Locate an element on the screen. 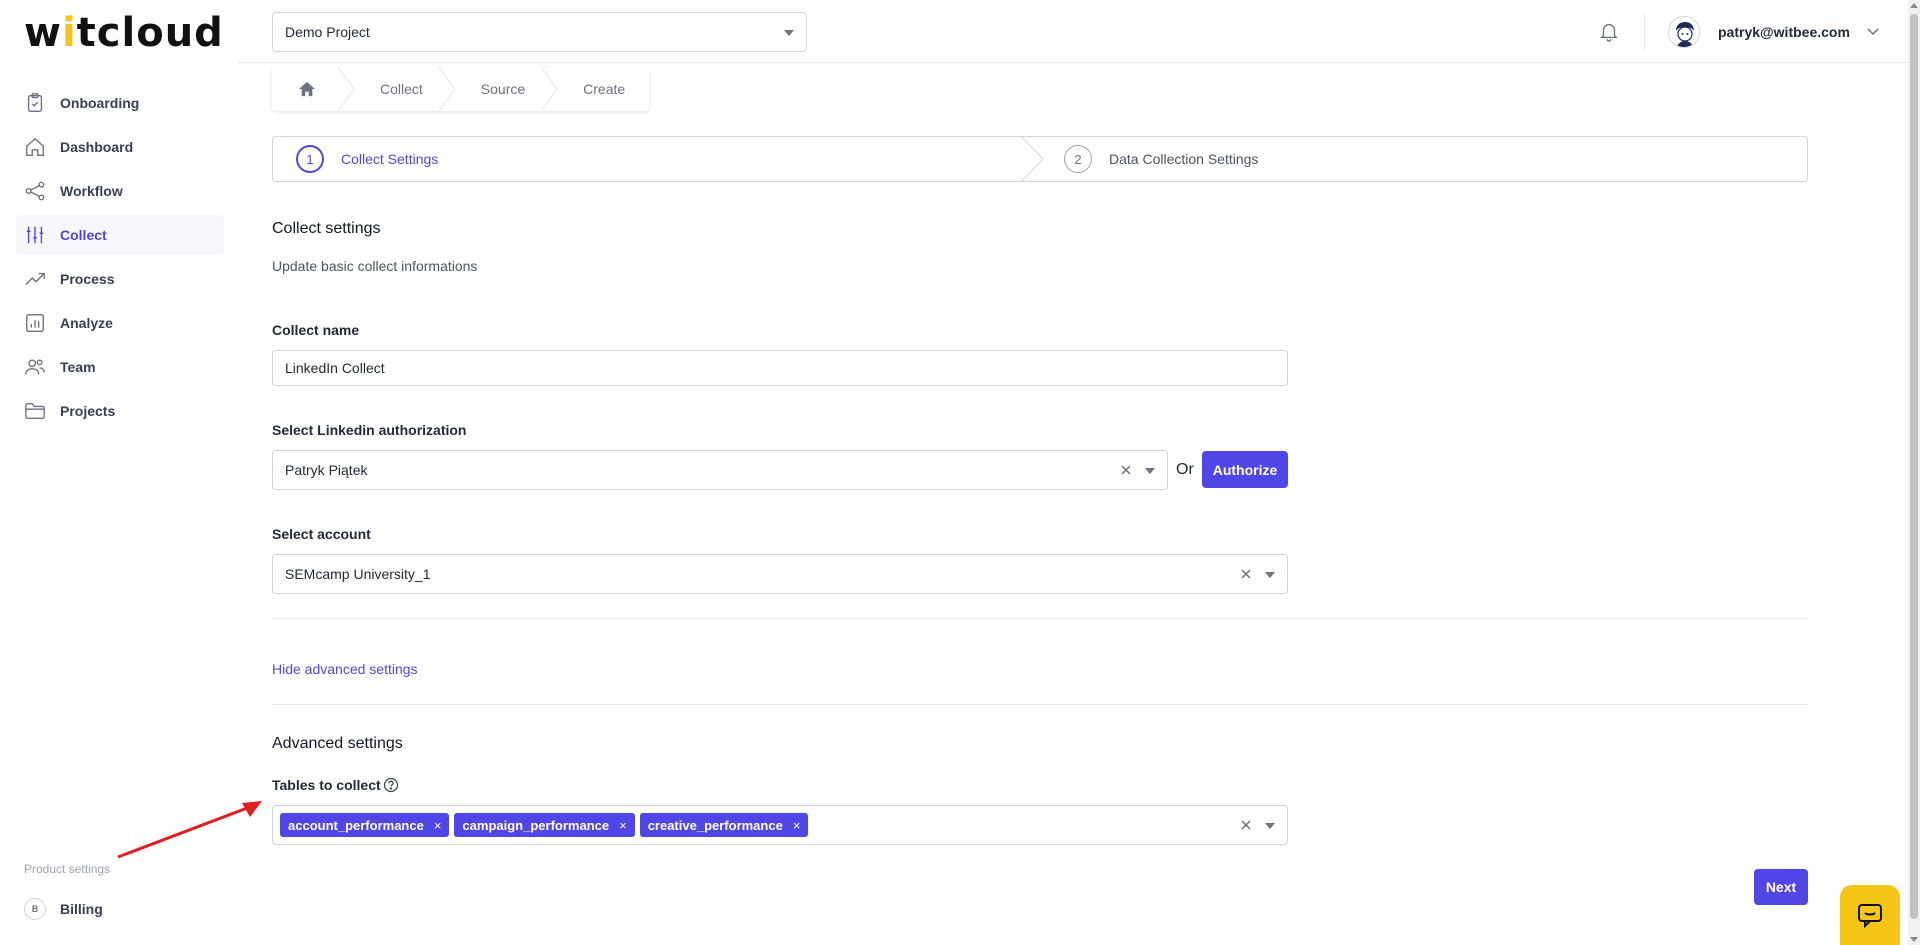 The width and height of the screenshot is (1920, 945). breadcrumb-label: Collect is located at coordinates (401, 89).